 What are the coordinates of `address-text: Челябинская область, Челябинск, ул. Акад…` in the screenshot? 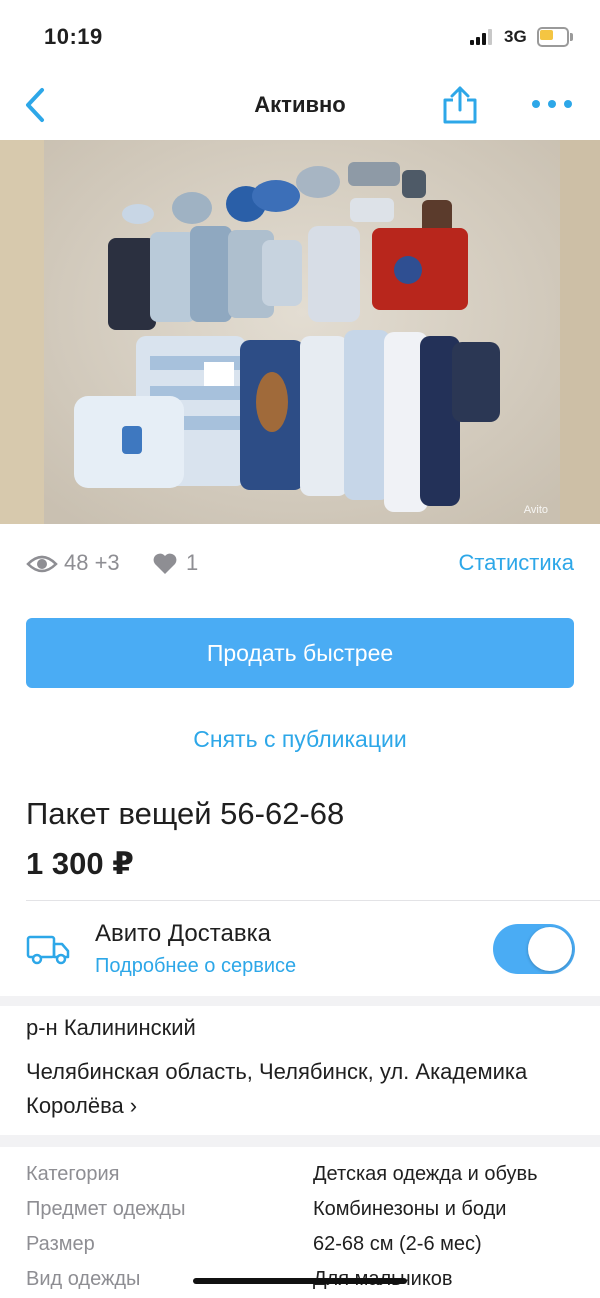 It's located at (277, 1088).